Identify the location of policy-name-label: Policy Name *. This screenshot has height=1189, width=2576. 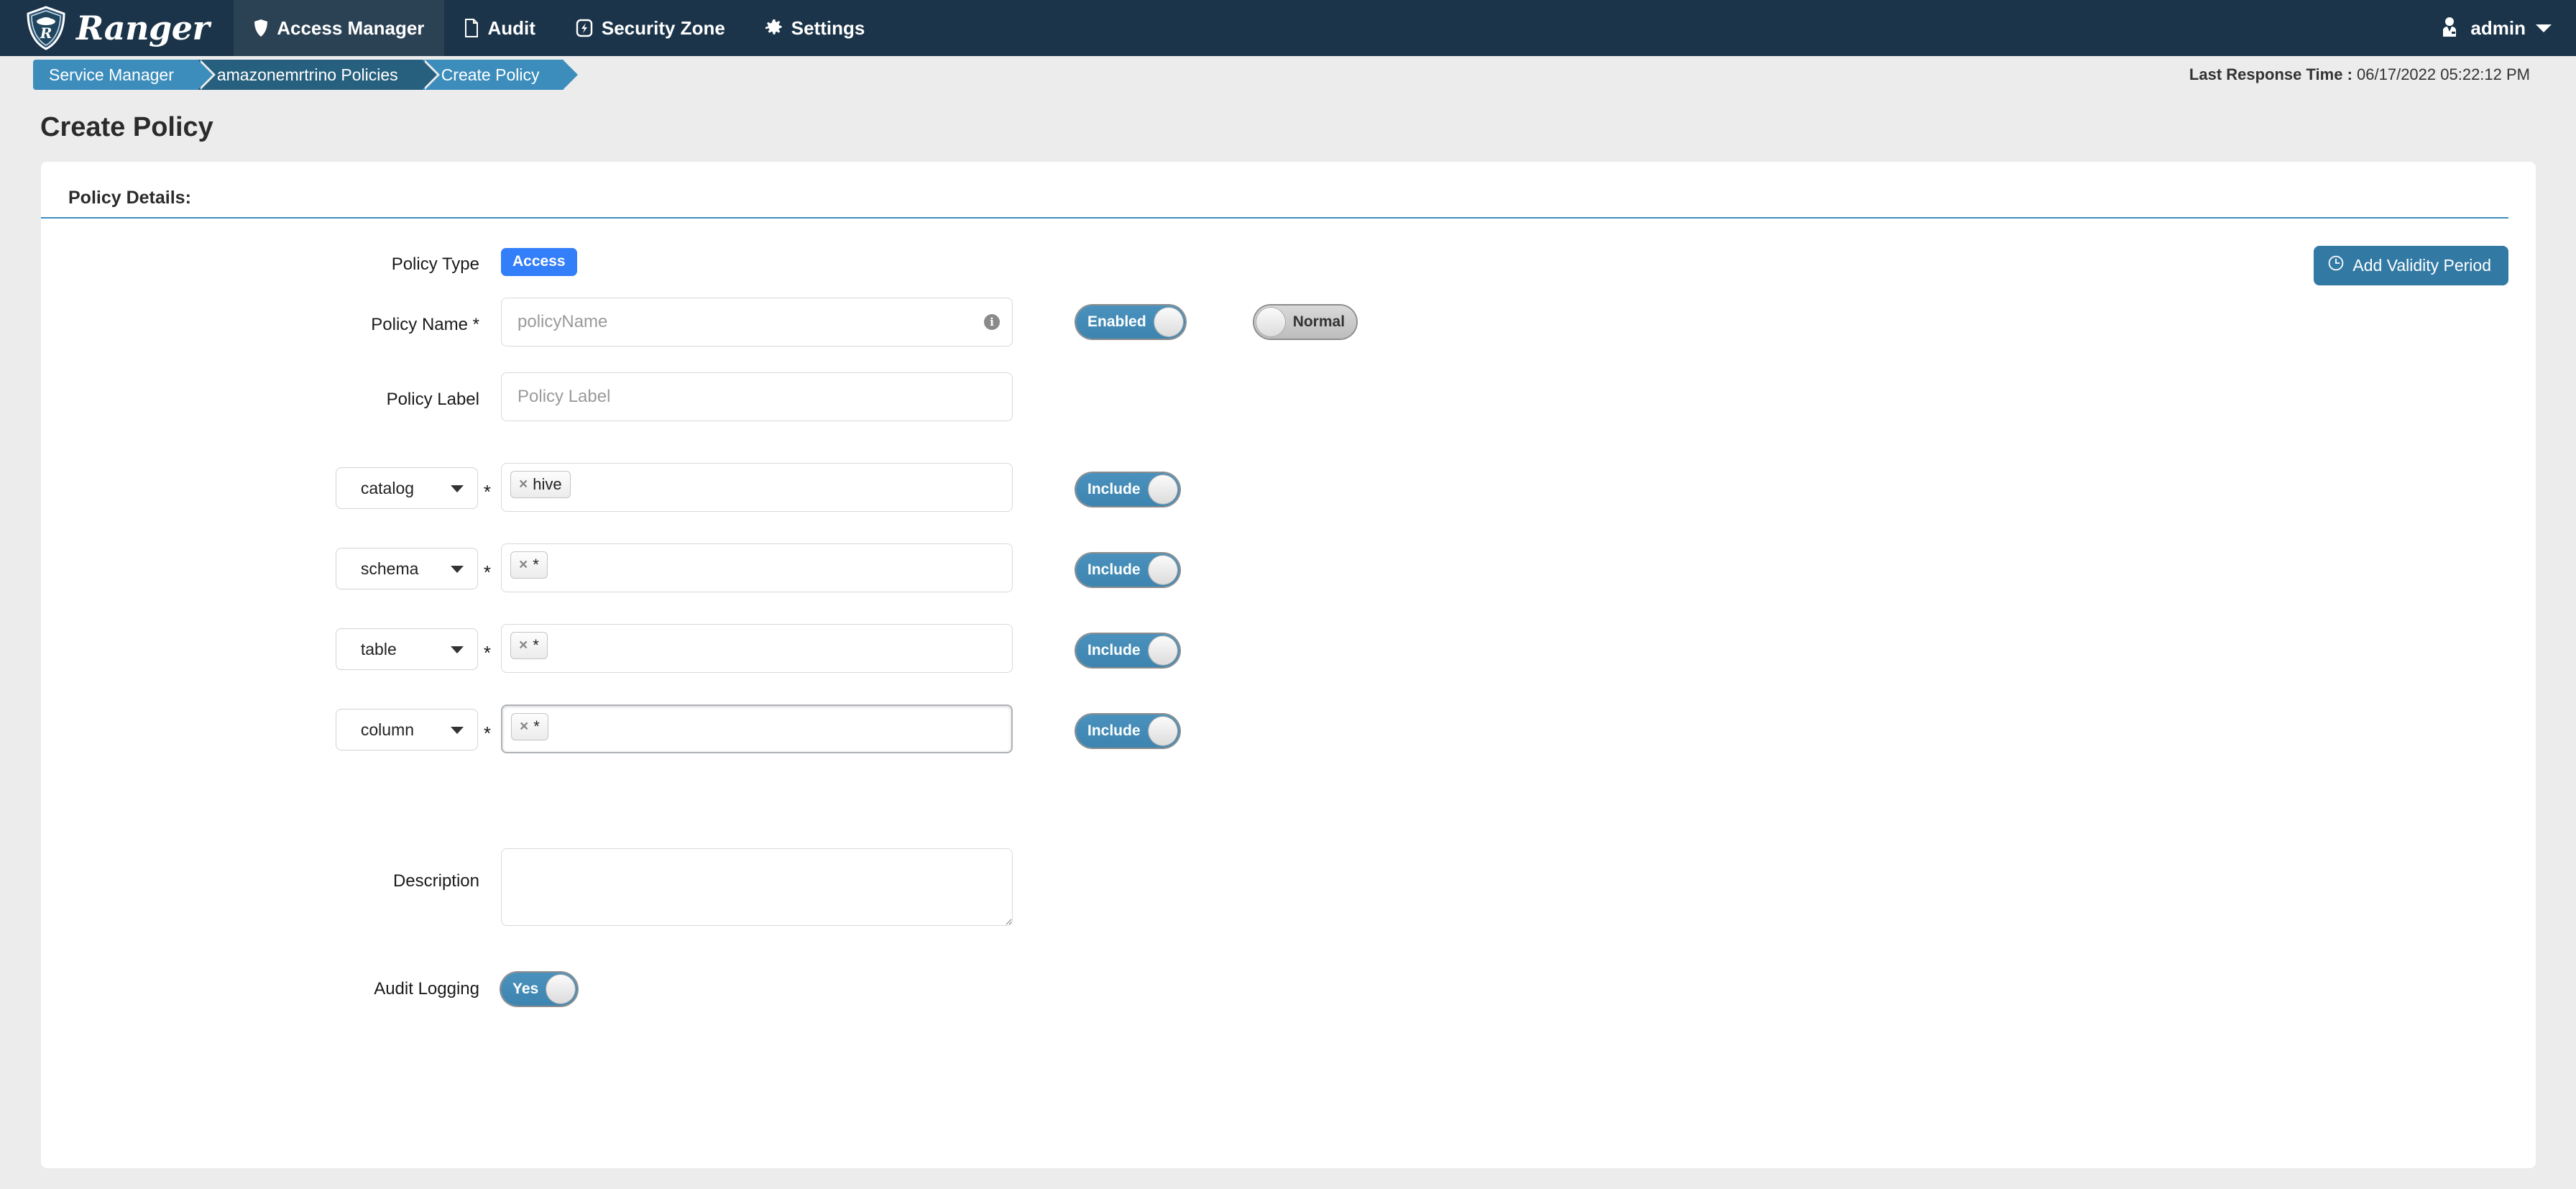
(425, 325).